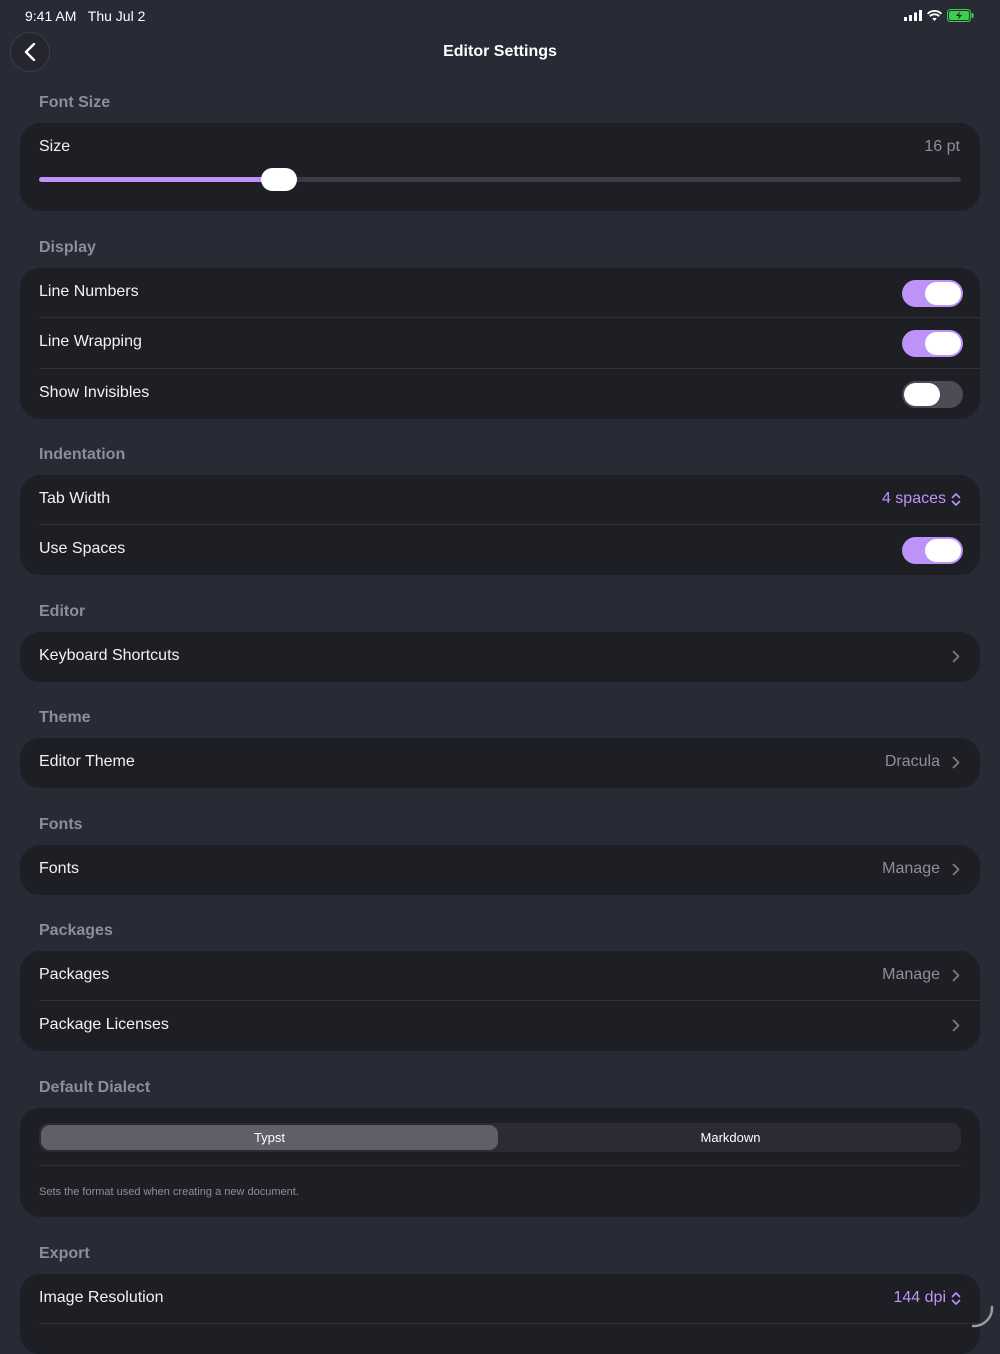  What do you see at coordinates (75, 498) in the screenshot?
I see `tab-width-label: Tab Width` at bounding box center [75, 498].